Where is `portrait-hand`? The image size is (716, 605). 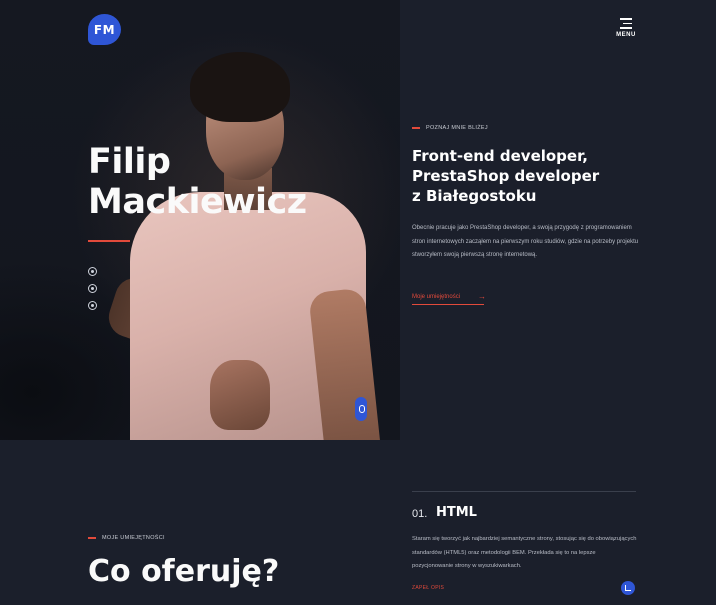 portrait-hand is located at coordinates (240, 395).